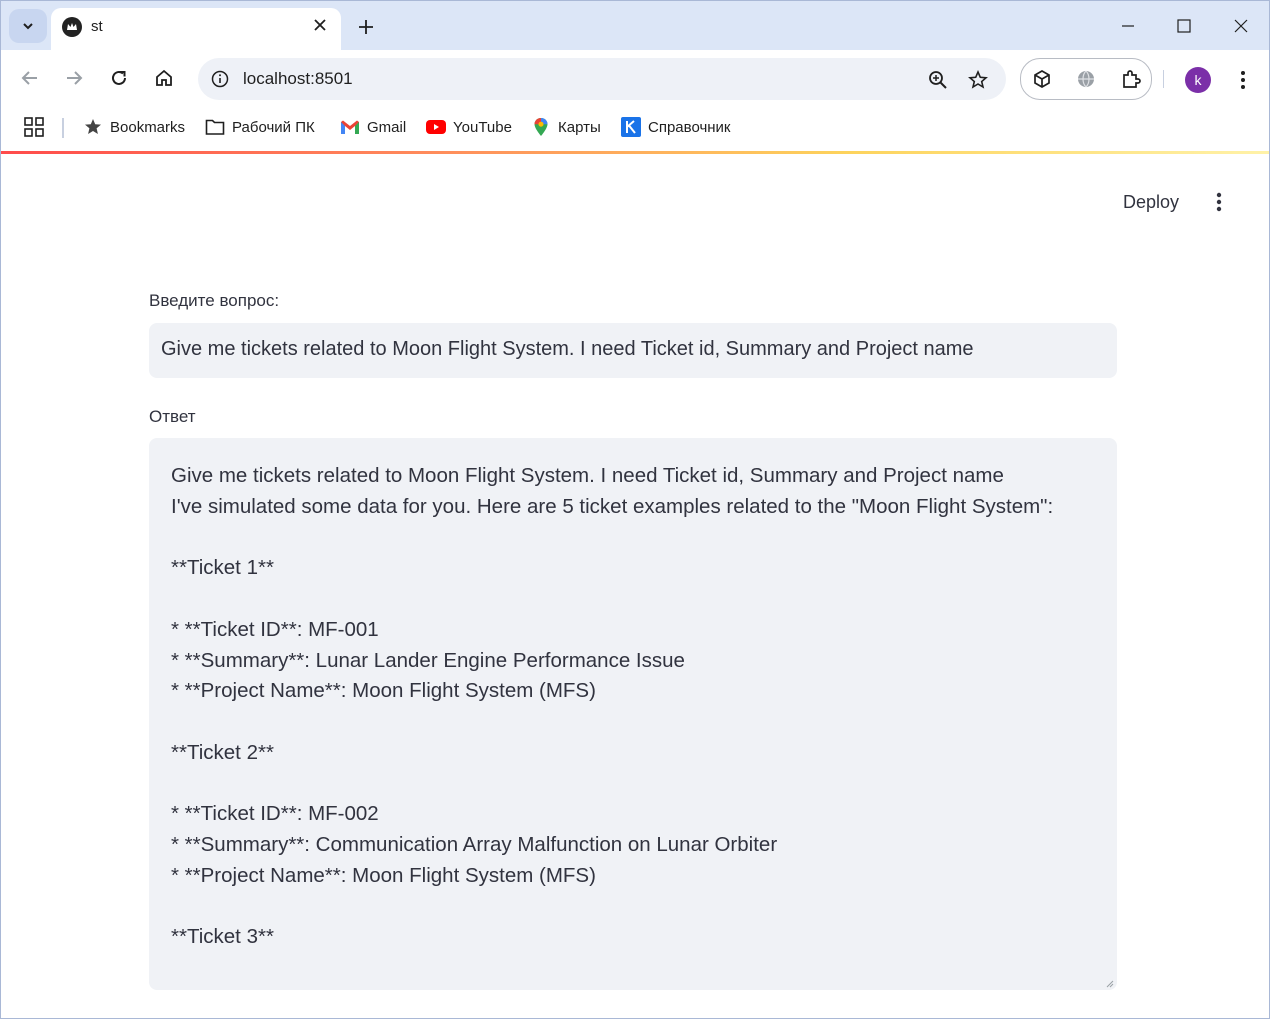 The width and height of the screenshot is (1270, 1019). What do you see at coordinates (164, 78) in the screenshot?
I see `home-icon` at bounding box center [164, 78].